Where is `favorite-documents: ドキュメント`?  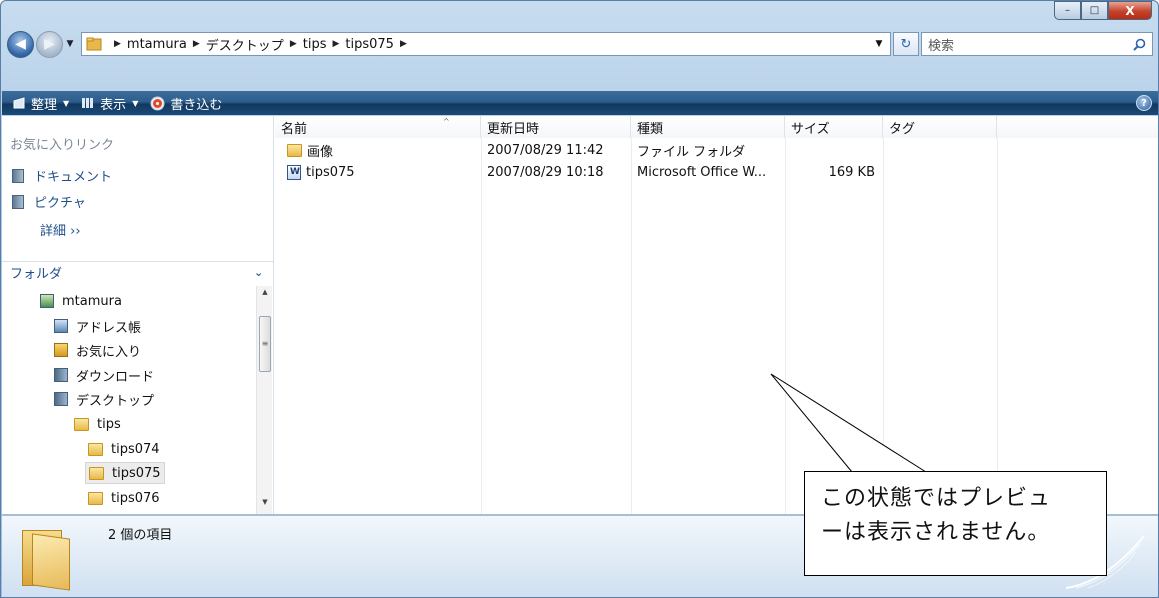
favorite-documents: ドキュメント is located at coordinates (62, 175).